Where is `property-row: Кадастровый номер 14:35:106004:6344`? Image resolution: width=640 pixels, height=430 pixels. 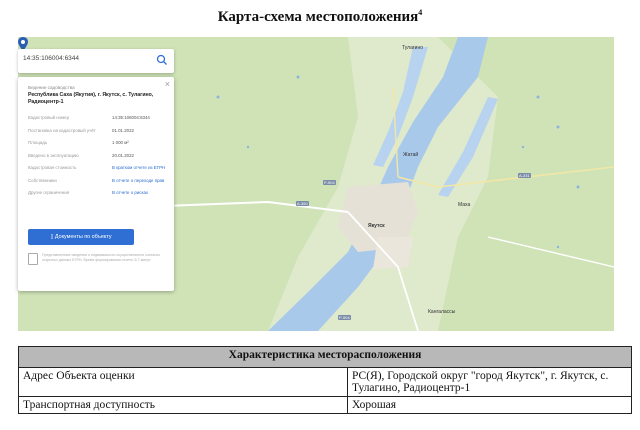
property-row: Кадастровый номер 14:35:106004:6344 is located at coordinates (98, 121).